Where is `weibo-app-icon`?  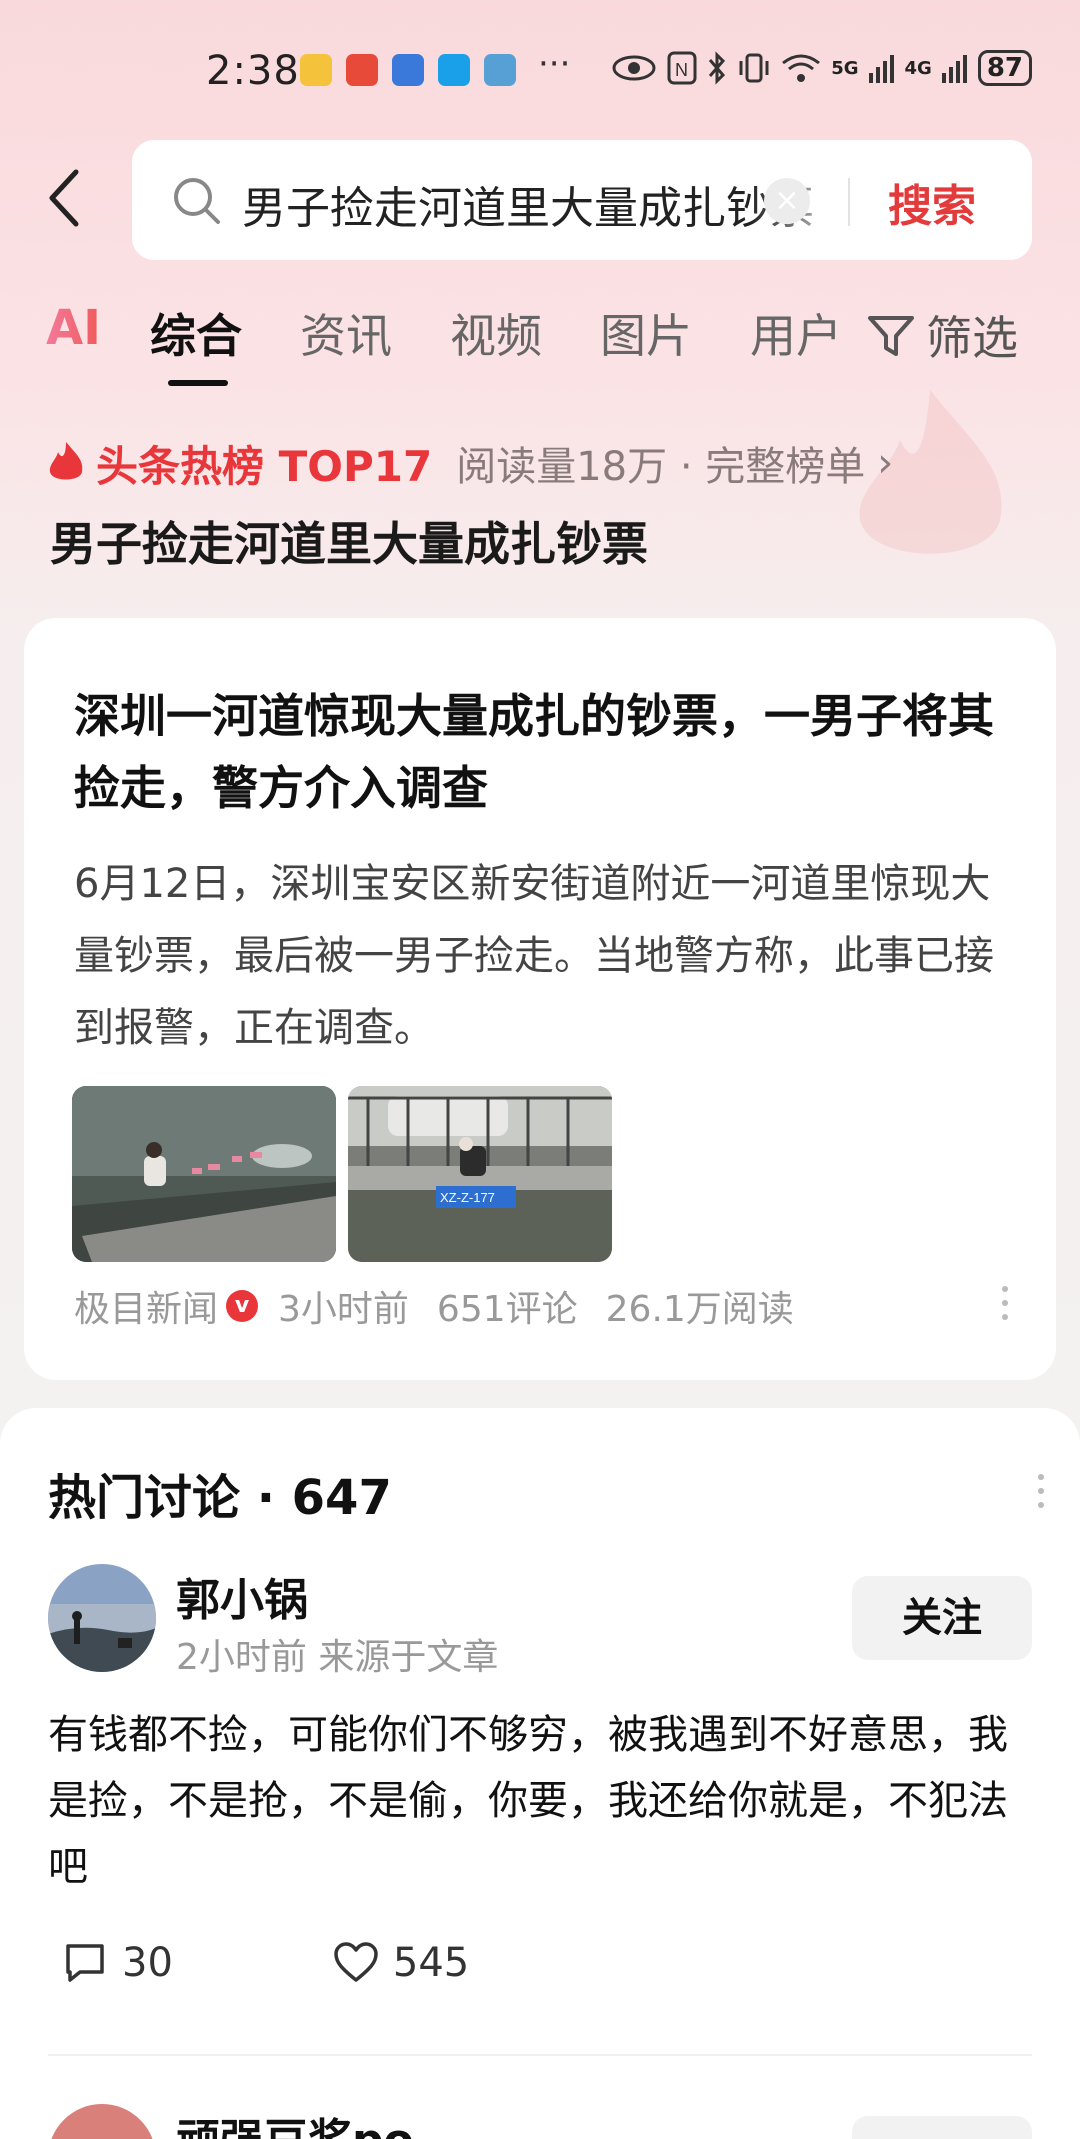
weibo-app-icon is located at coordinates (316, 70).